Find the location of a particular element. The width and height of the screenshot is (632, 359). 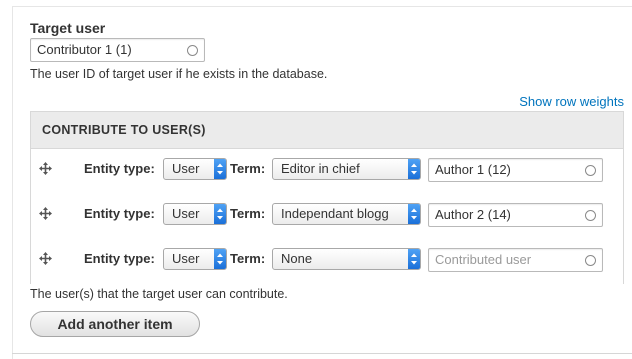

target-user-input: Contributor 1 (1) is located at coordinates (117, 50).